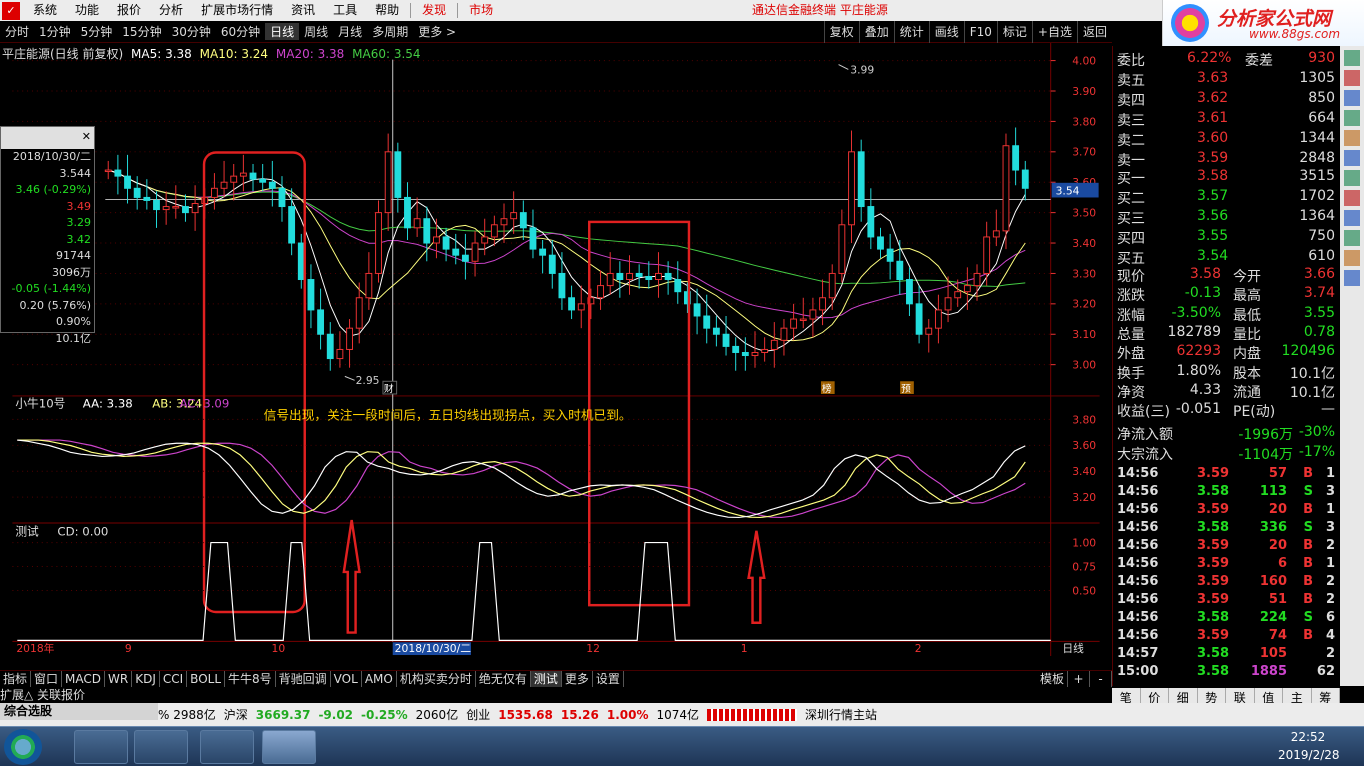 The width and height of the screenshot is (1364, 766). Describe the element at coordinates (119, 679) in the screenshot. I see `tab-wr: WR` at that location.